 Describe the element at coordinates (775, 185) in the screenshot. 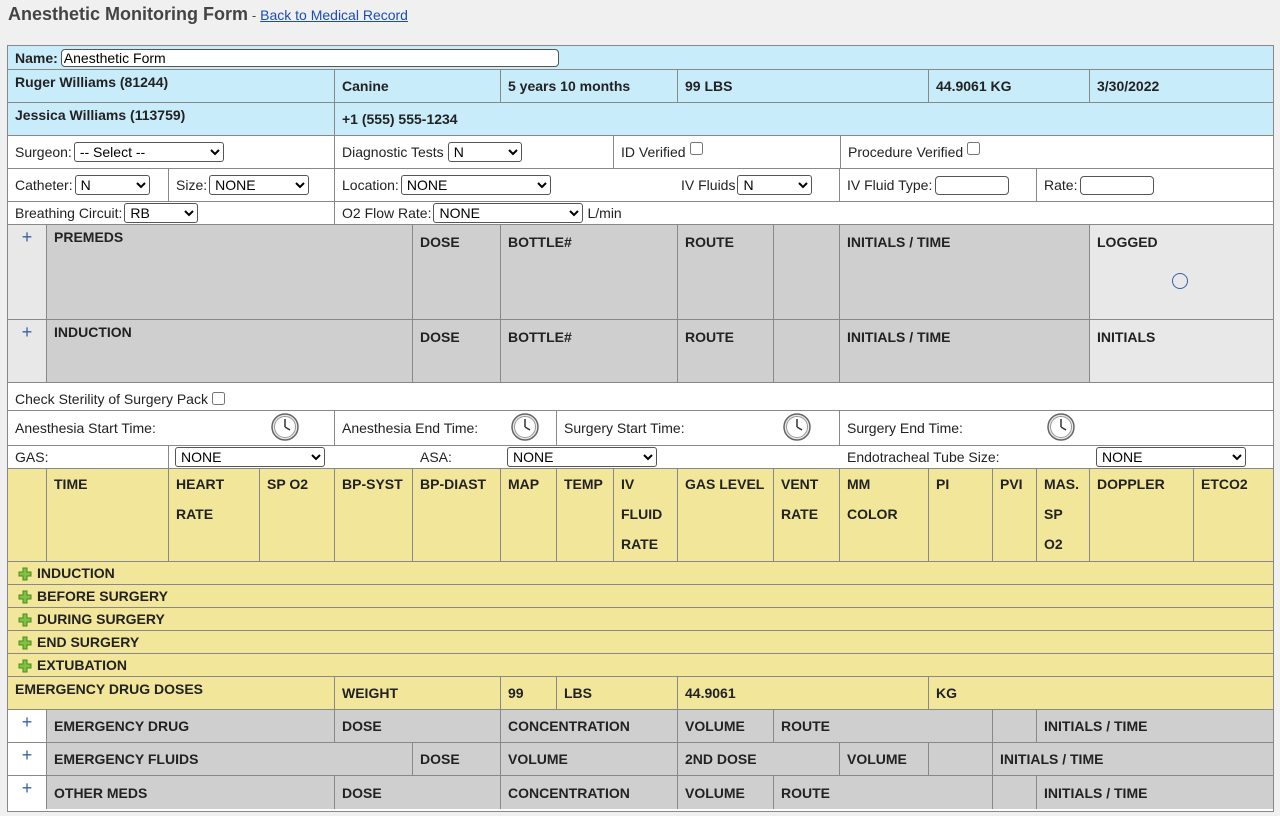

I see `iv-fluids-select: N` at that location.